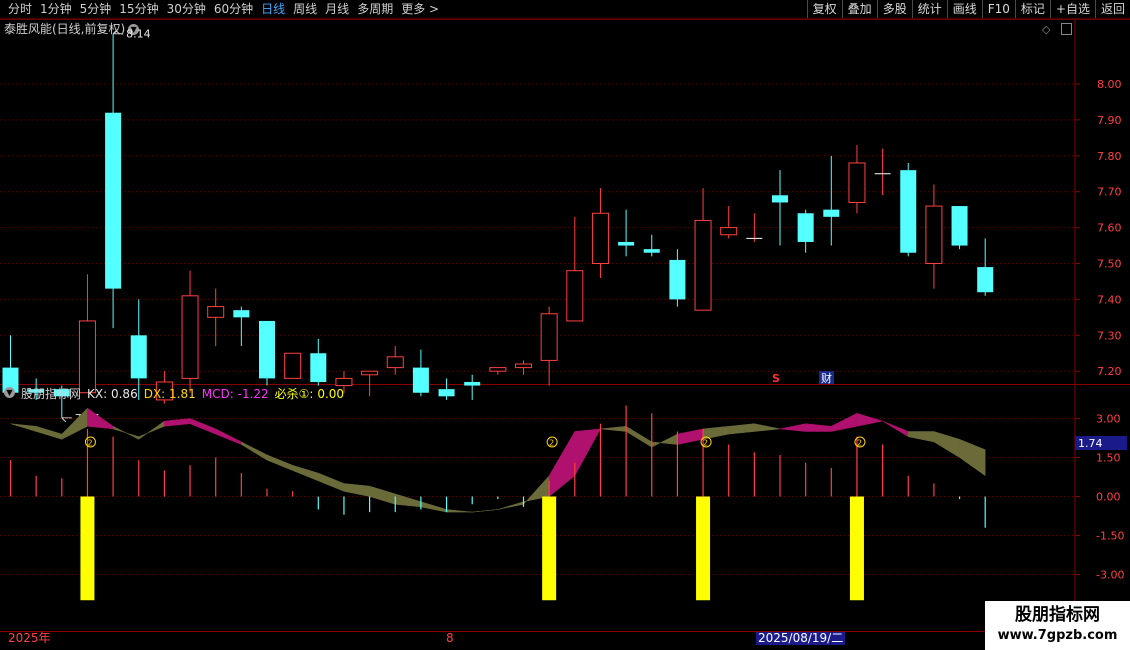 This screenshot has height=650, width=1130. Describe the element at coordinates (1057, 635) in the screenshot. I see `watermark-url: www.7gpzb.com` at that location.